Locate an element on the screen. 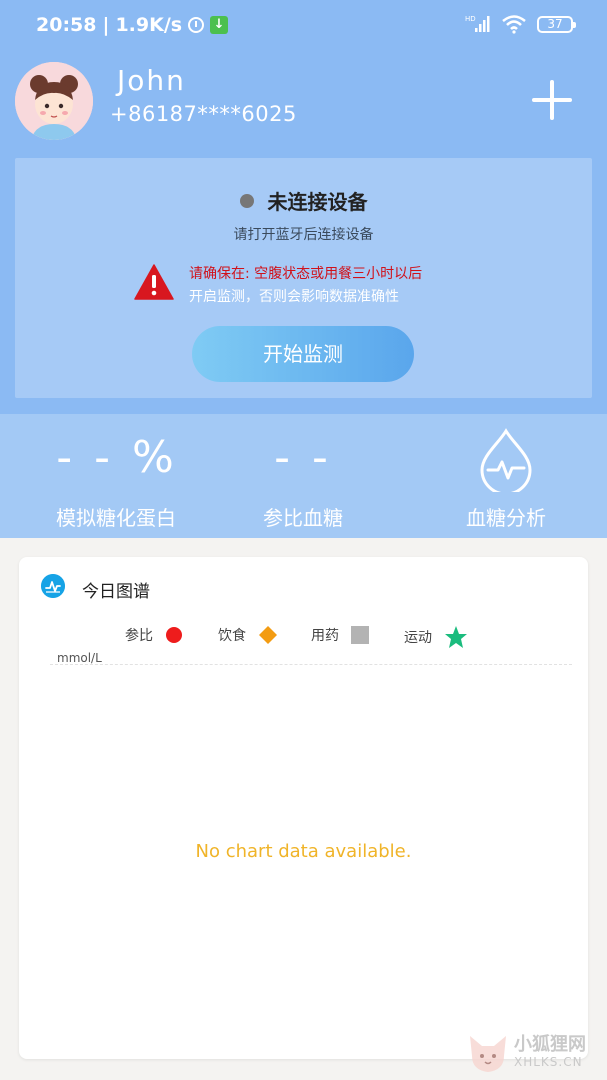 The height and width of the screenshot is (1080, 607). connection-status-text: 未连接设备 is located at coordinates (317, 202).